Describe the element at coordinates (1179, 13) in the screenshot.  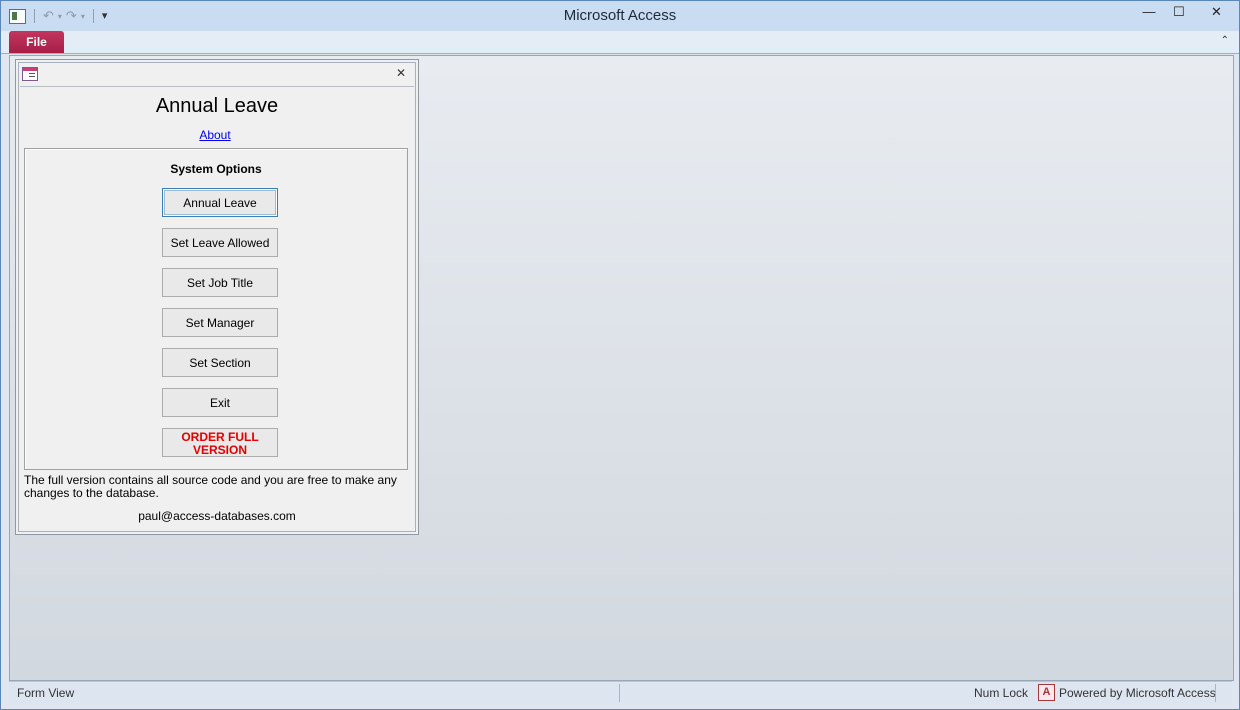
I see `maximize-icon: ☐` at that location.